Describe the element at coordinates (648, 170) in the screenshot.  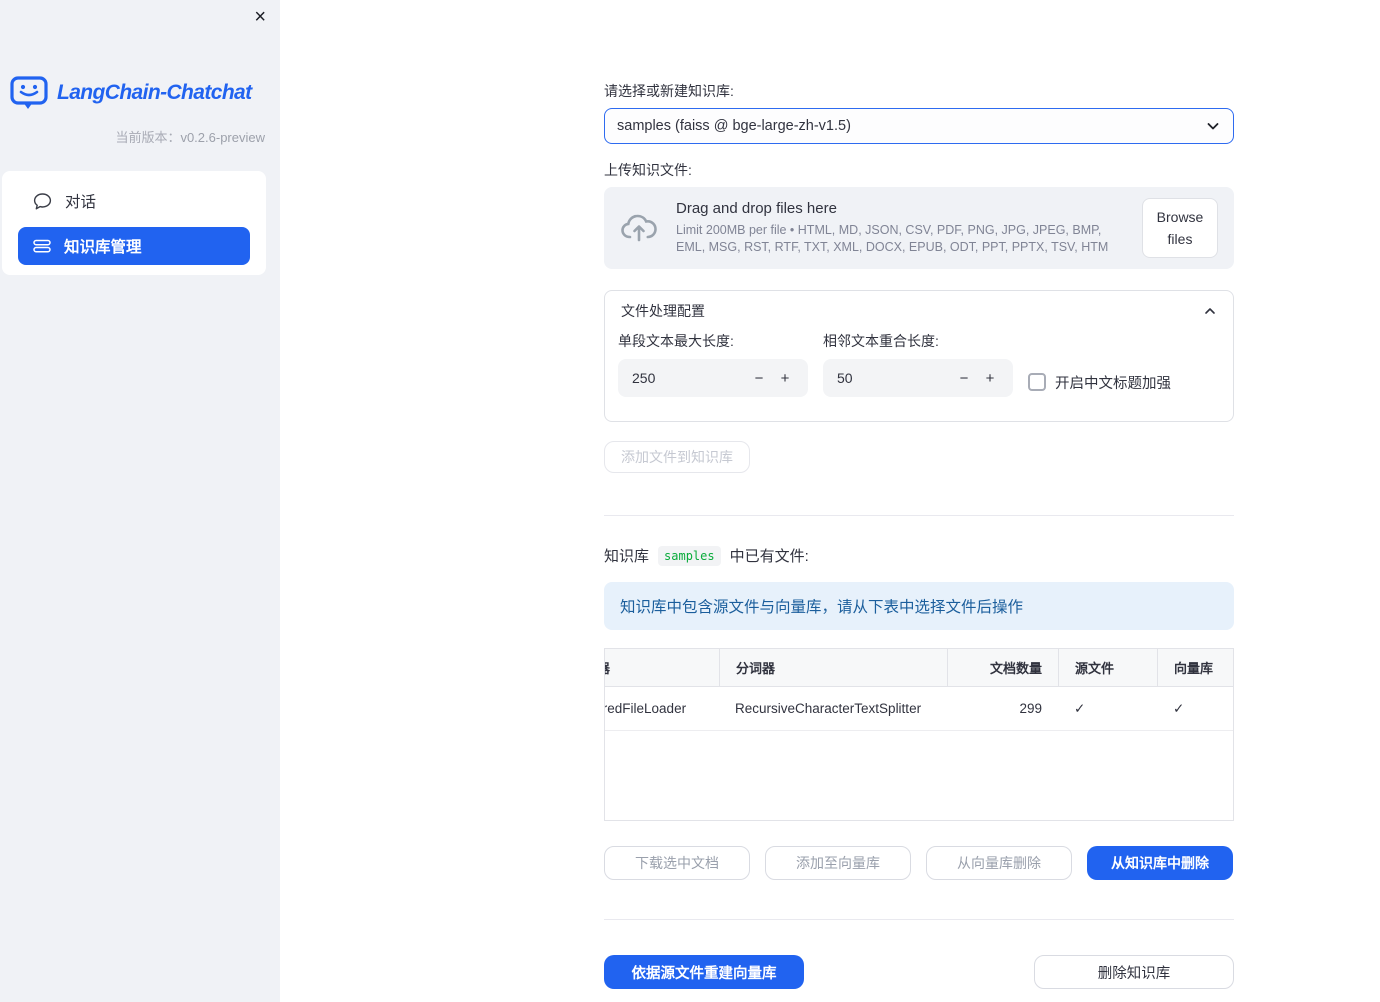
I see `upload-label: 上传知识文件:` at that location.